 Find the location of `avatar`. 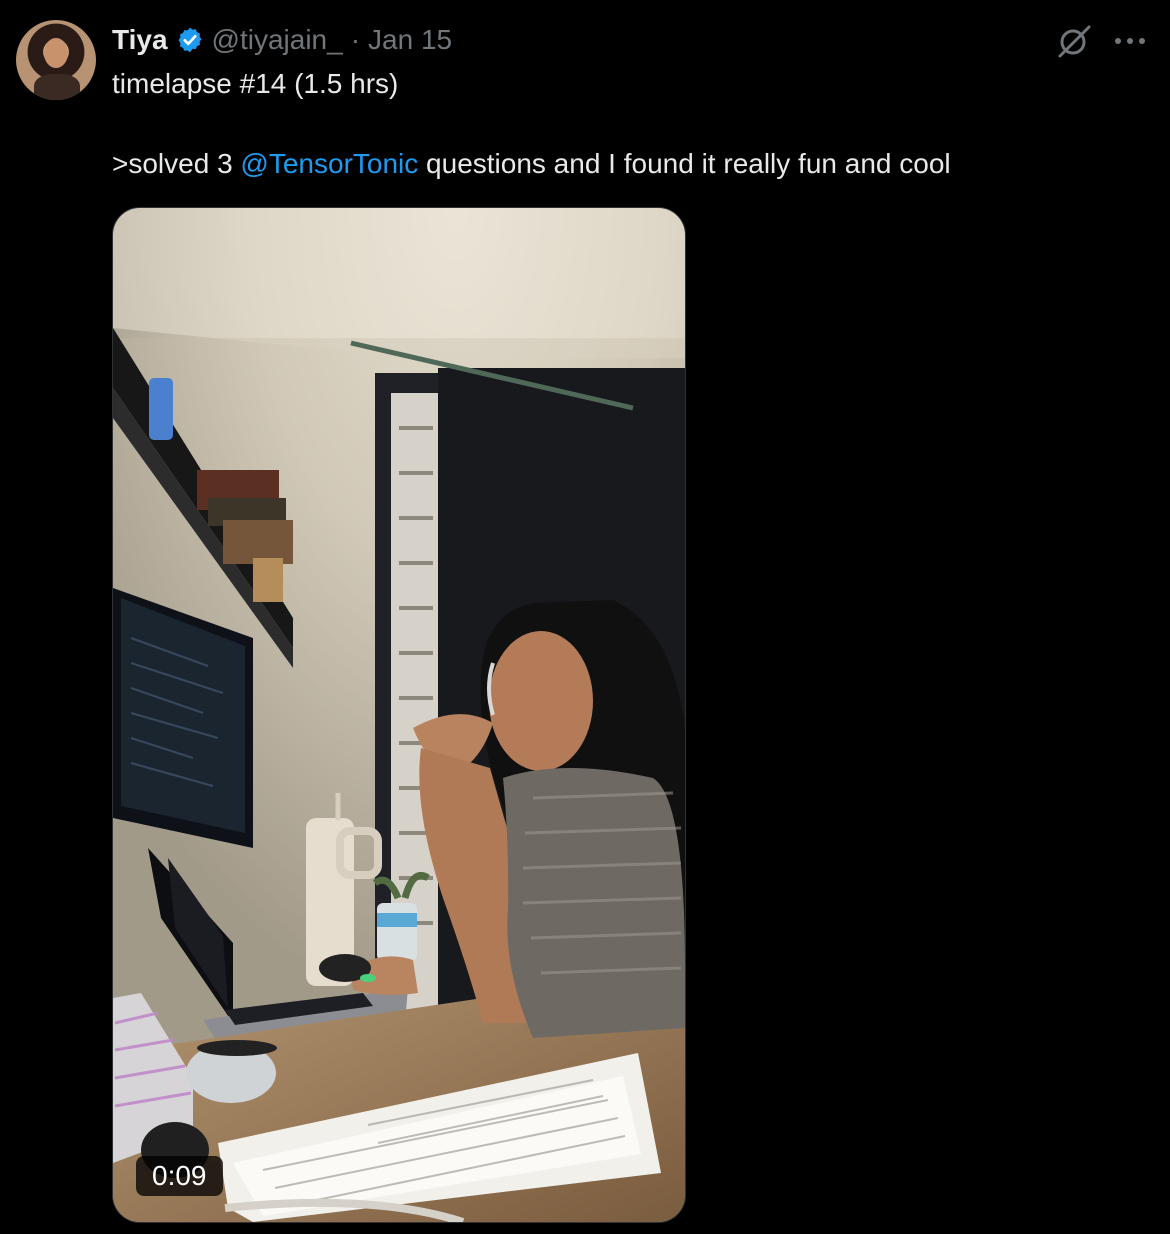

avatar is located at coordinates (56, 60).